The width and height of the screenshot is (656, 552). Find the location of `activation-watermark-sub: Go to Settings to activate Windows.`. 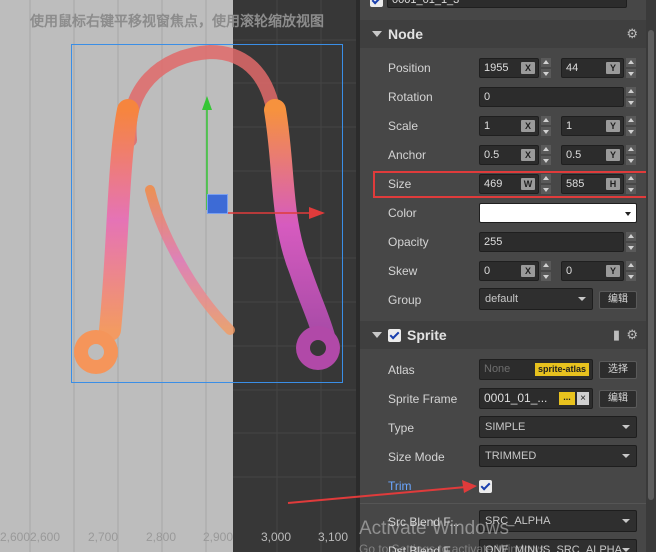

activation-watermark-sub: Go to Settings to activate Windows. is located at coordinates (454, 547).